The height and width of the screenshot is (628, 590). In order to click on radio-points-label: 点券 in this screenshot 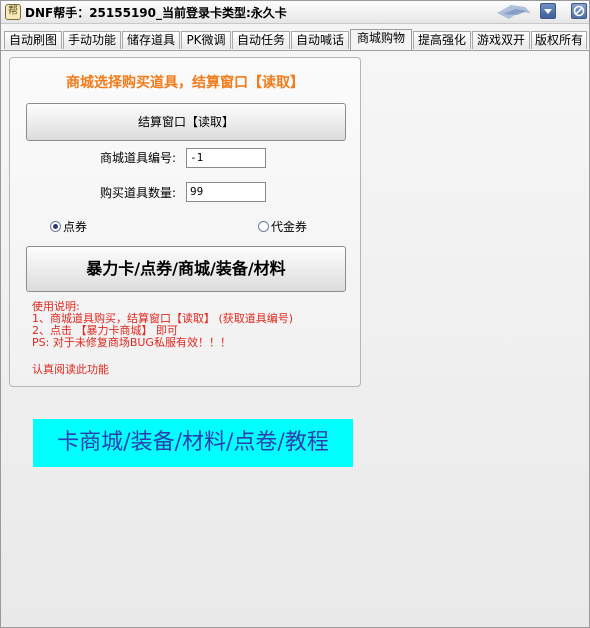, I will do `click(75, 227)`.